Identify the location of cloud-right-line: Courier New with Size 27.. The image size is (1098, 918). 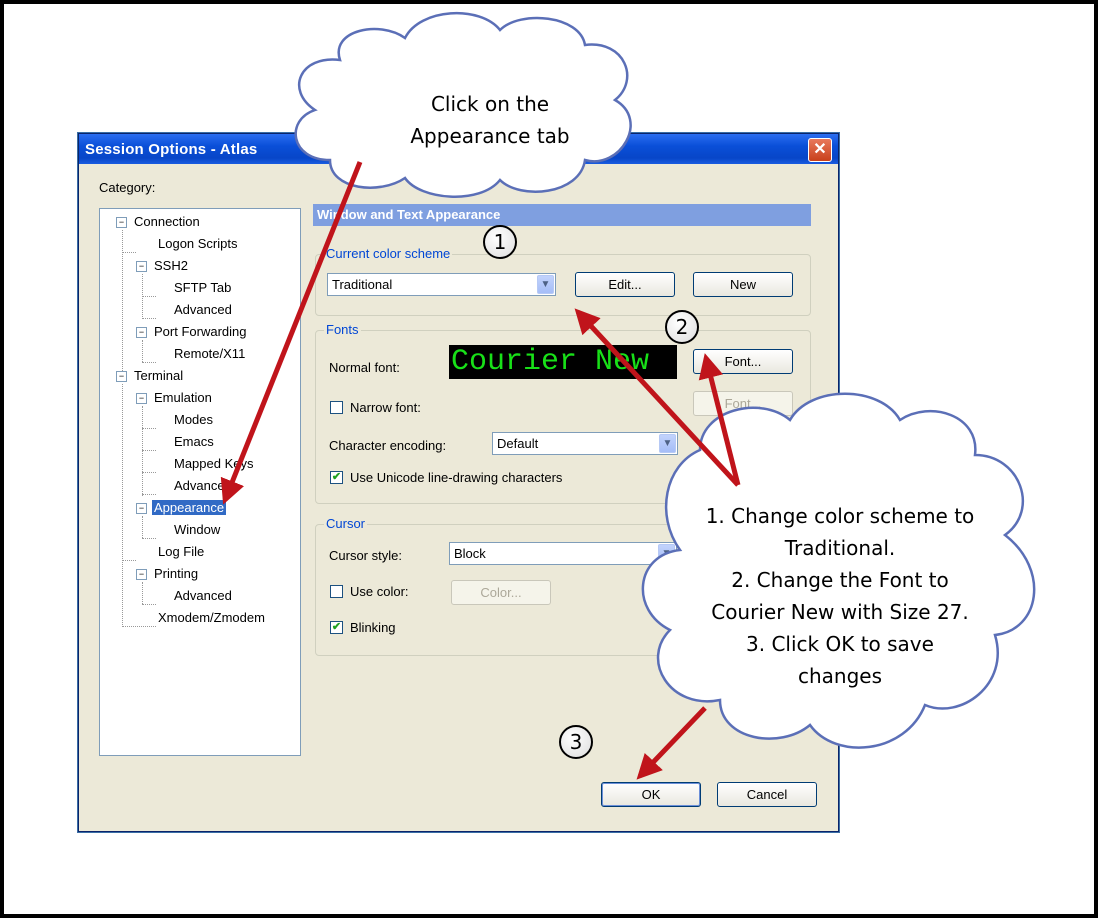
(840, 612).